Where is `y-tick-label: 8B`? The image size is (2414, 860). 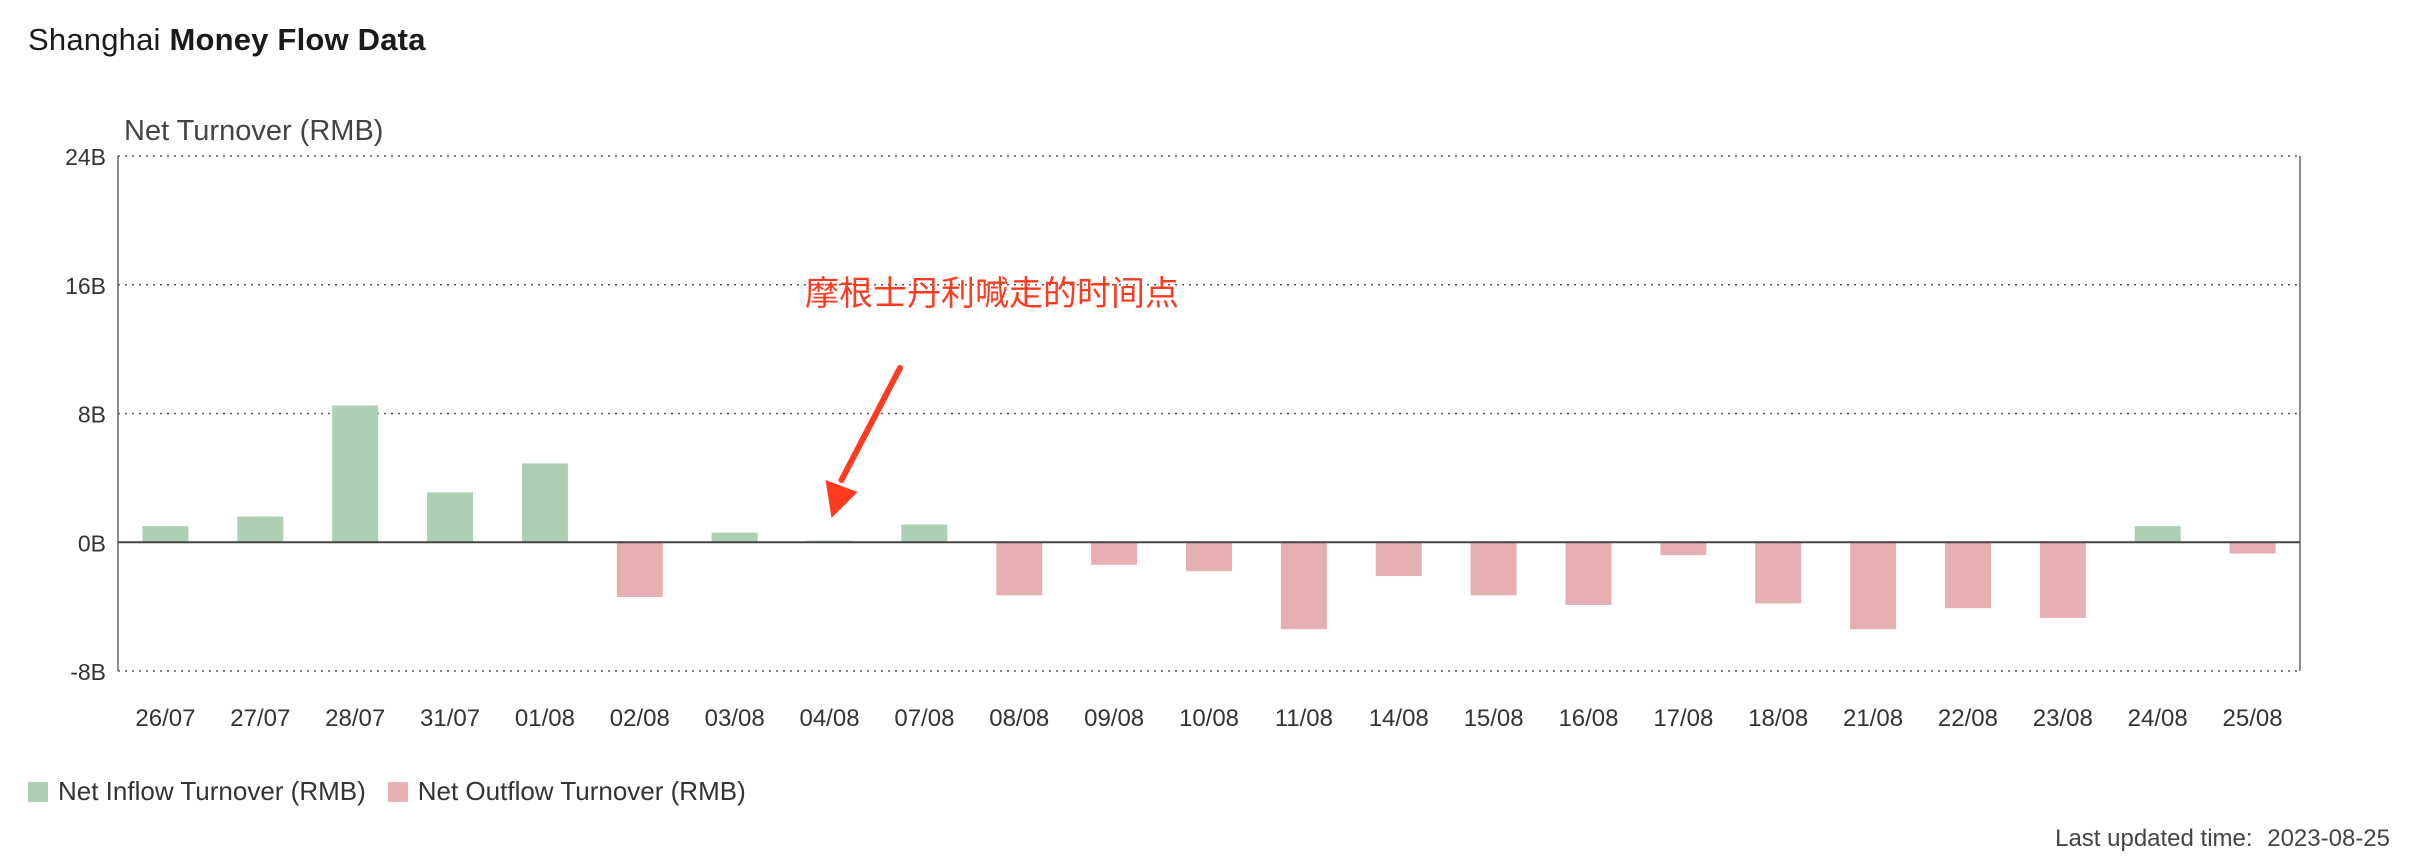 y-tick-label: 8B is located at coordinates (92, 415).